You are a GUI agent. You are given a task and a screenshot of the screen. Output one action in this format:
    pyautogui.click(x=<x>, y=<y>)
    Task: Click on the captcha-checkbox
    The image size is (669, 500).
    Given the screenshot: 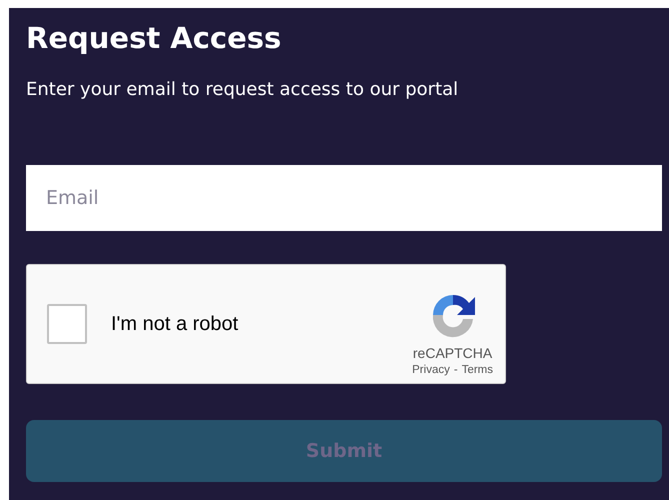 What is the action you would take?
    pyautogui.click(x=67, y=324)
    